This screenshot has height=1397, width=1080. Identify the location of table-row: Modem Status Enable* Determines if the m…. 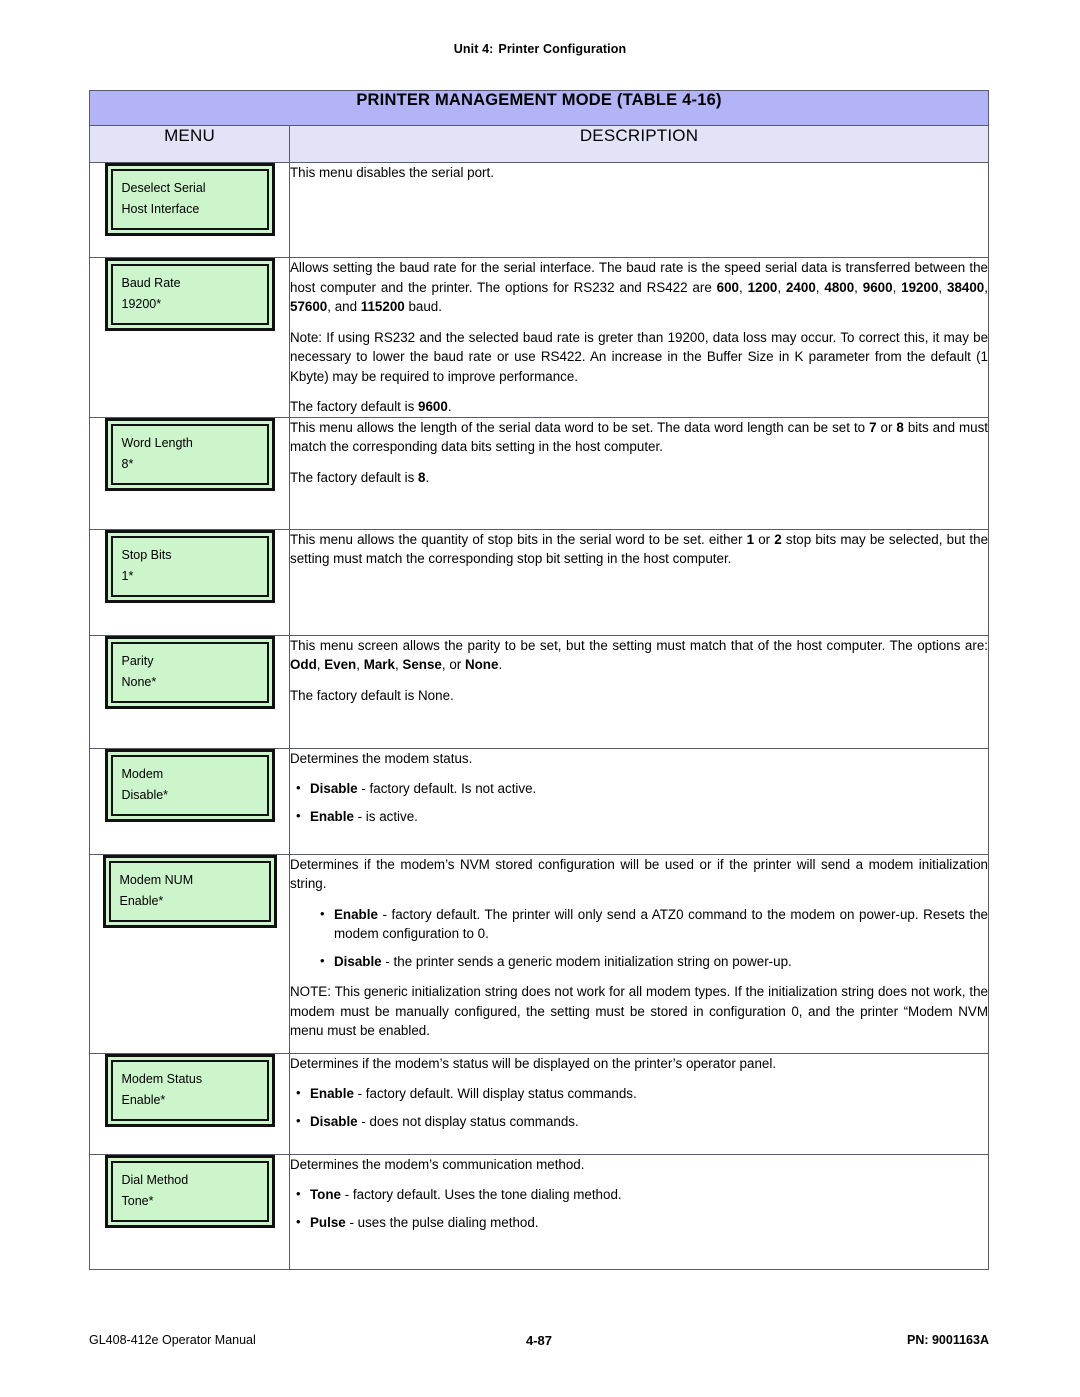
(539, 1103).